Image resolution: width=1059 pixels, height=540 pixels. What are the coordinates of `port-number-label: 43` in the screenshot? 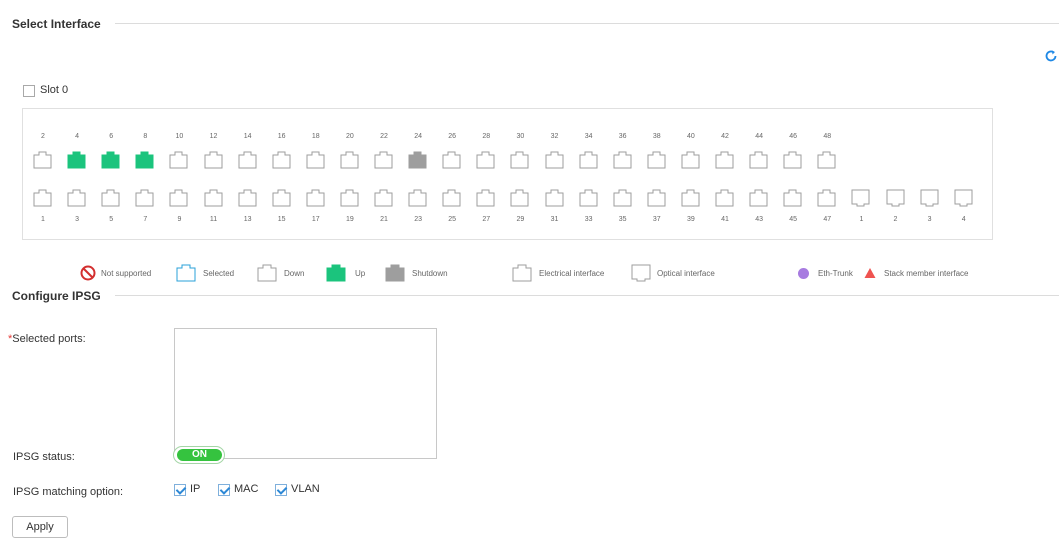 It's located at (759, 219).